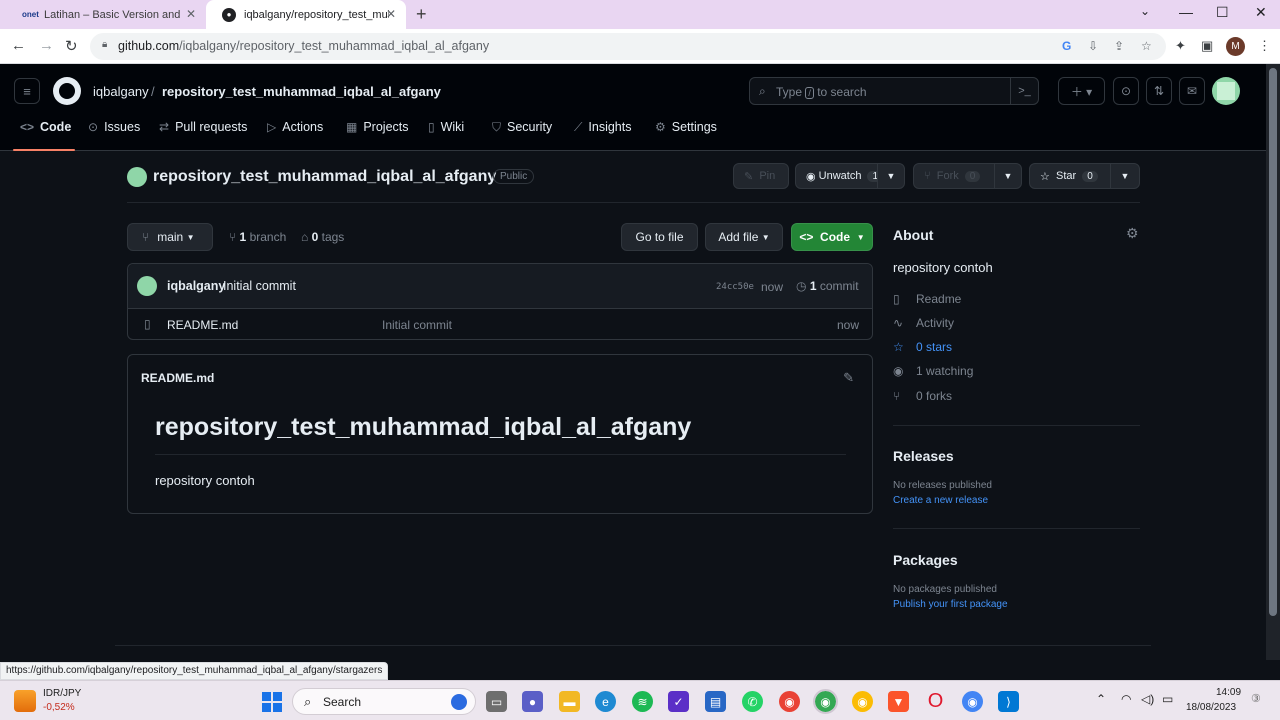  What do you see at coordinates (1159, 91) in the screenshot?
I see `pull-requests-icon: ⇅` at bounding box center [1159, 91].